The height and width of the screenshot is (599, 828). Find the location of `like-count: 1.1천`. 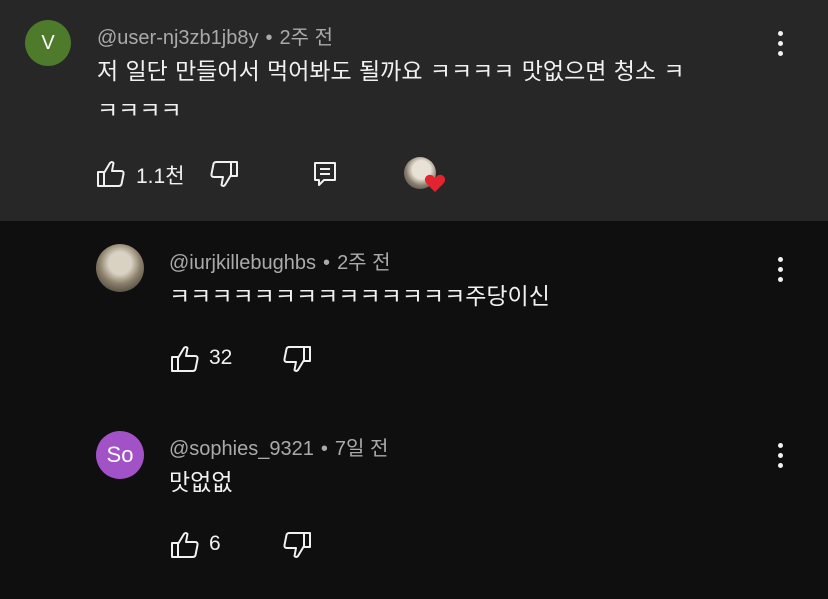

like-count: 1.1천 is located at coordinates (160, 176).